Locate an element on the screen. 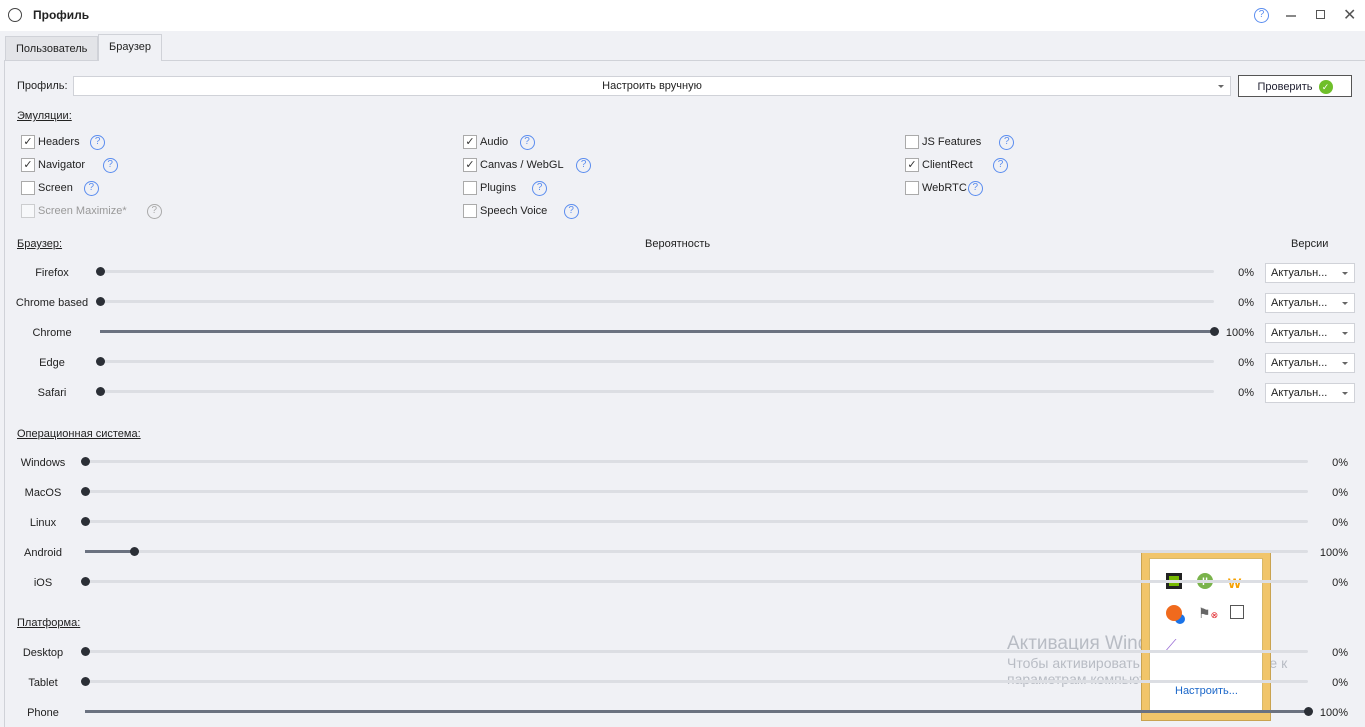 The image size is (1365, 727). checkbox-screen-maximize- is located at coordinates (28, 211).